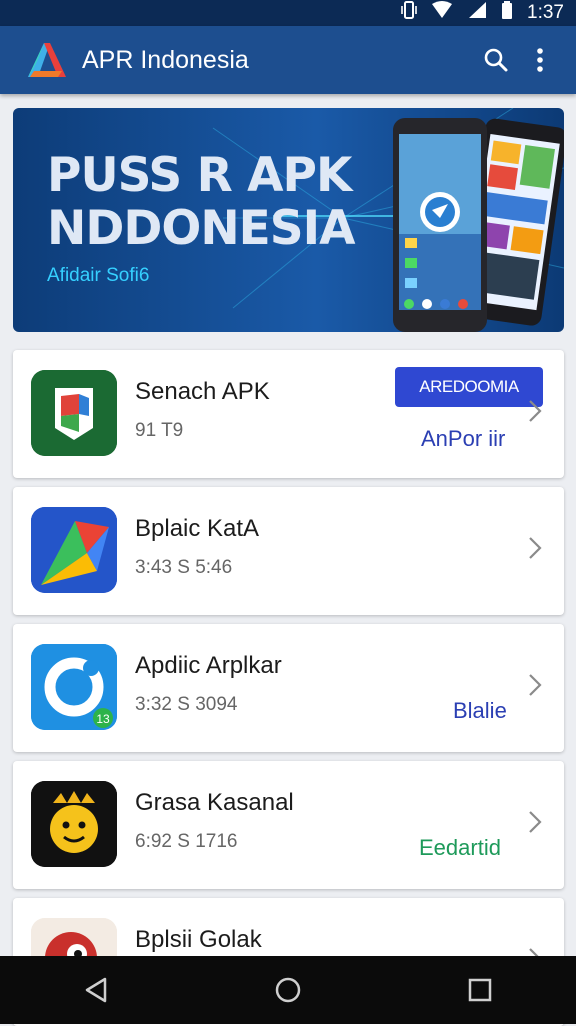 The width and height of the screenshot is (576, 1026). What do you see at coordinates (288, 688) in the screenshot?
I see `list-item: 13 Apdiic Arplkar 3:32 S 3094 Blalie` at bounding box center [288, 688].